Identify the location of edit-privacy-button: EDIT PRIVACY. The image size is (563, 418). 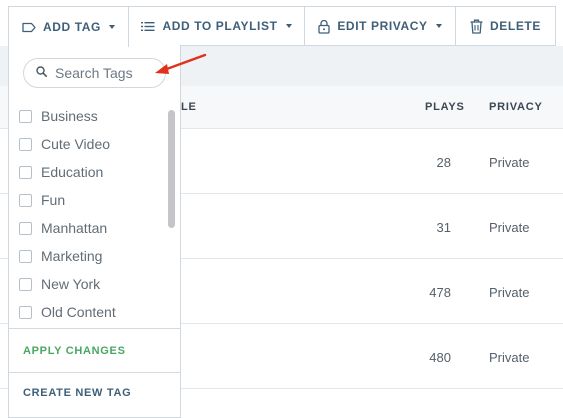
(380, 26).